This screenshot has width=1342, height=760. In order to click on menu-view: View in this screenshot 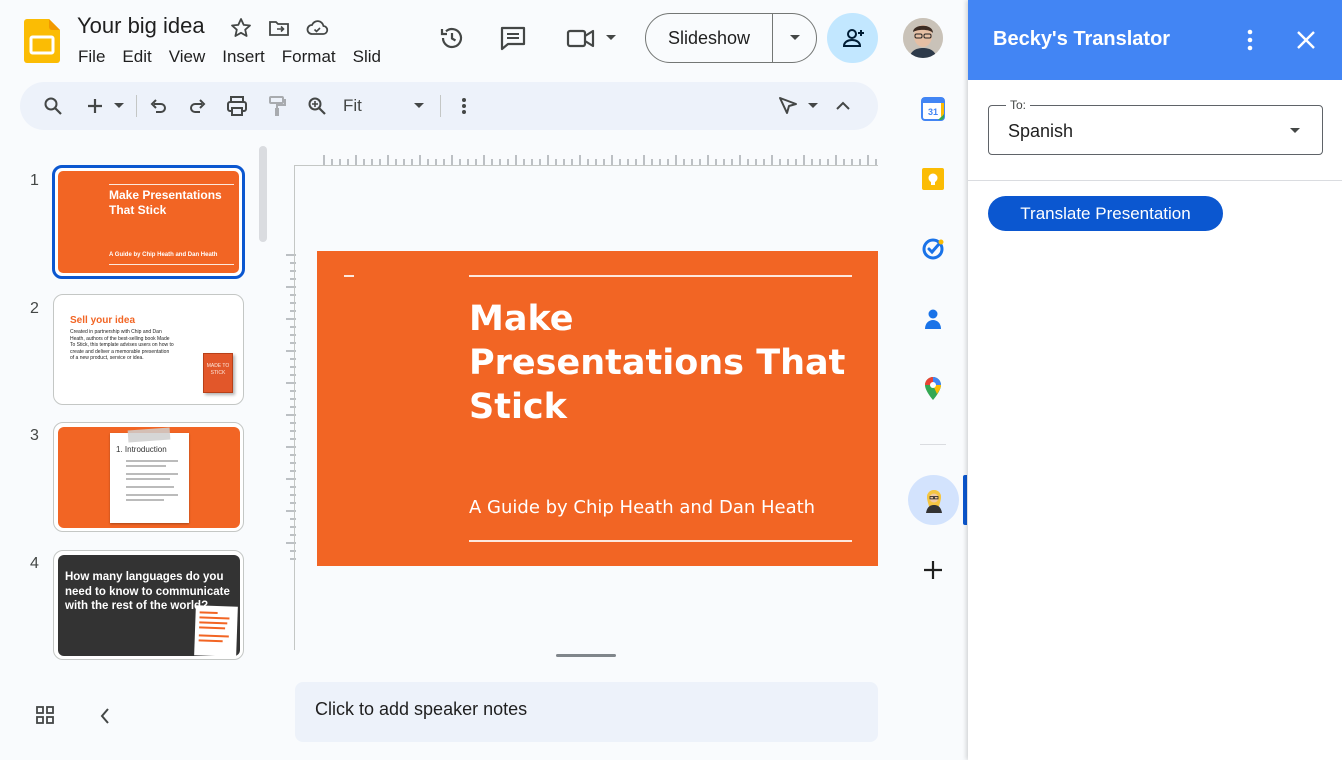, I will do `click(187, 57)`.